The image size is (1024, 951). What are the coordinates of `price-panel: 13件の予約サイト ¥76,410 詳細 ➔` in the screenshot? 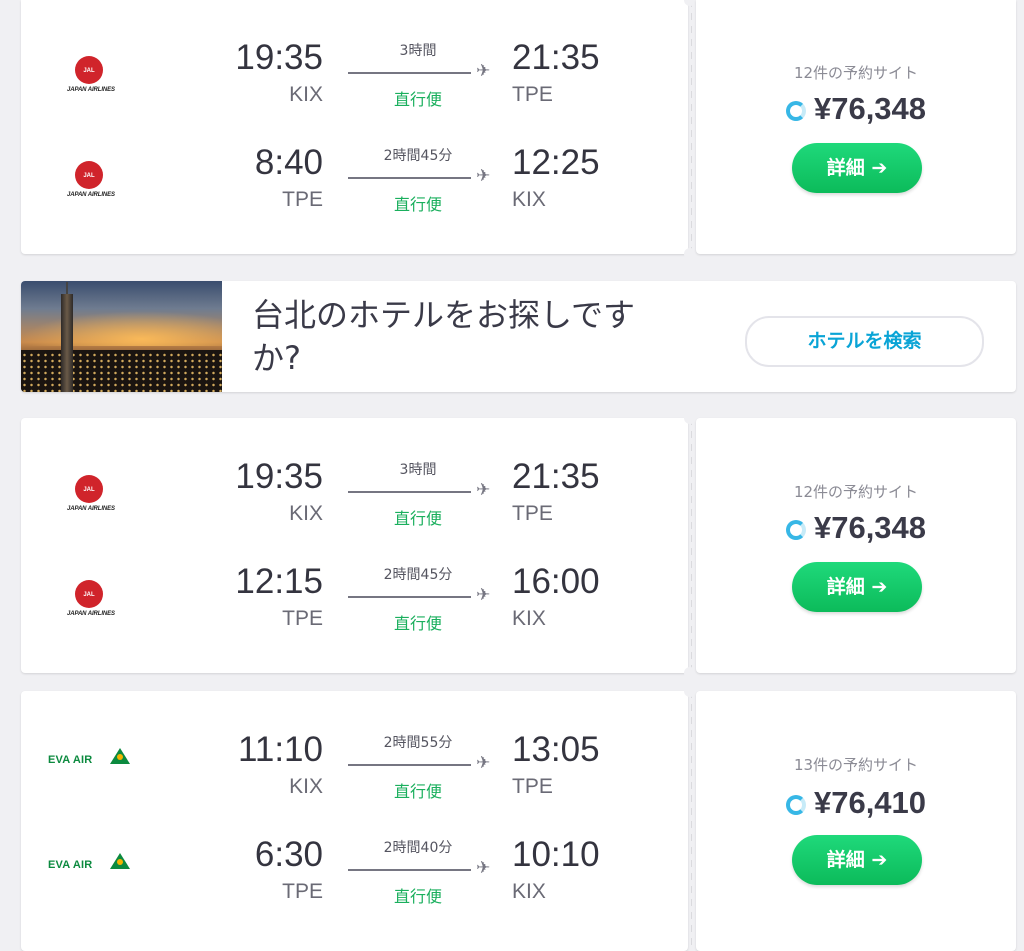 It's located at (856, 821).